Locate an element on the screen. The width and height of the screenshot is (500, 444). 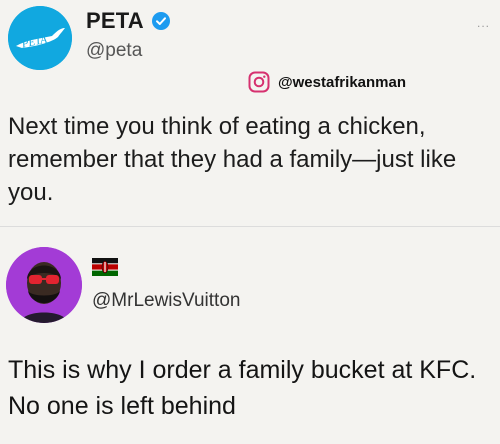
divider is located at coordinates (250, 226).